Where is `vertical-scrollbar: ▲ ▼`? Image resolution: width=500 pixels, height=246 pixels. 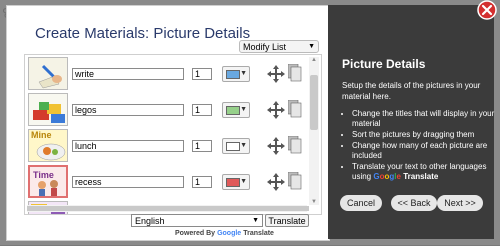
vertical-scrollbar: ▲ ▼ is located at coordinates (314, 131).